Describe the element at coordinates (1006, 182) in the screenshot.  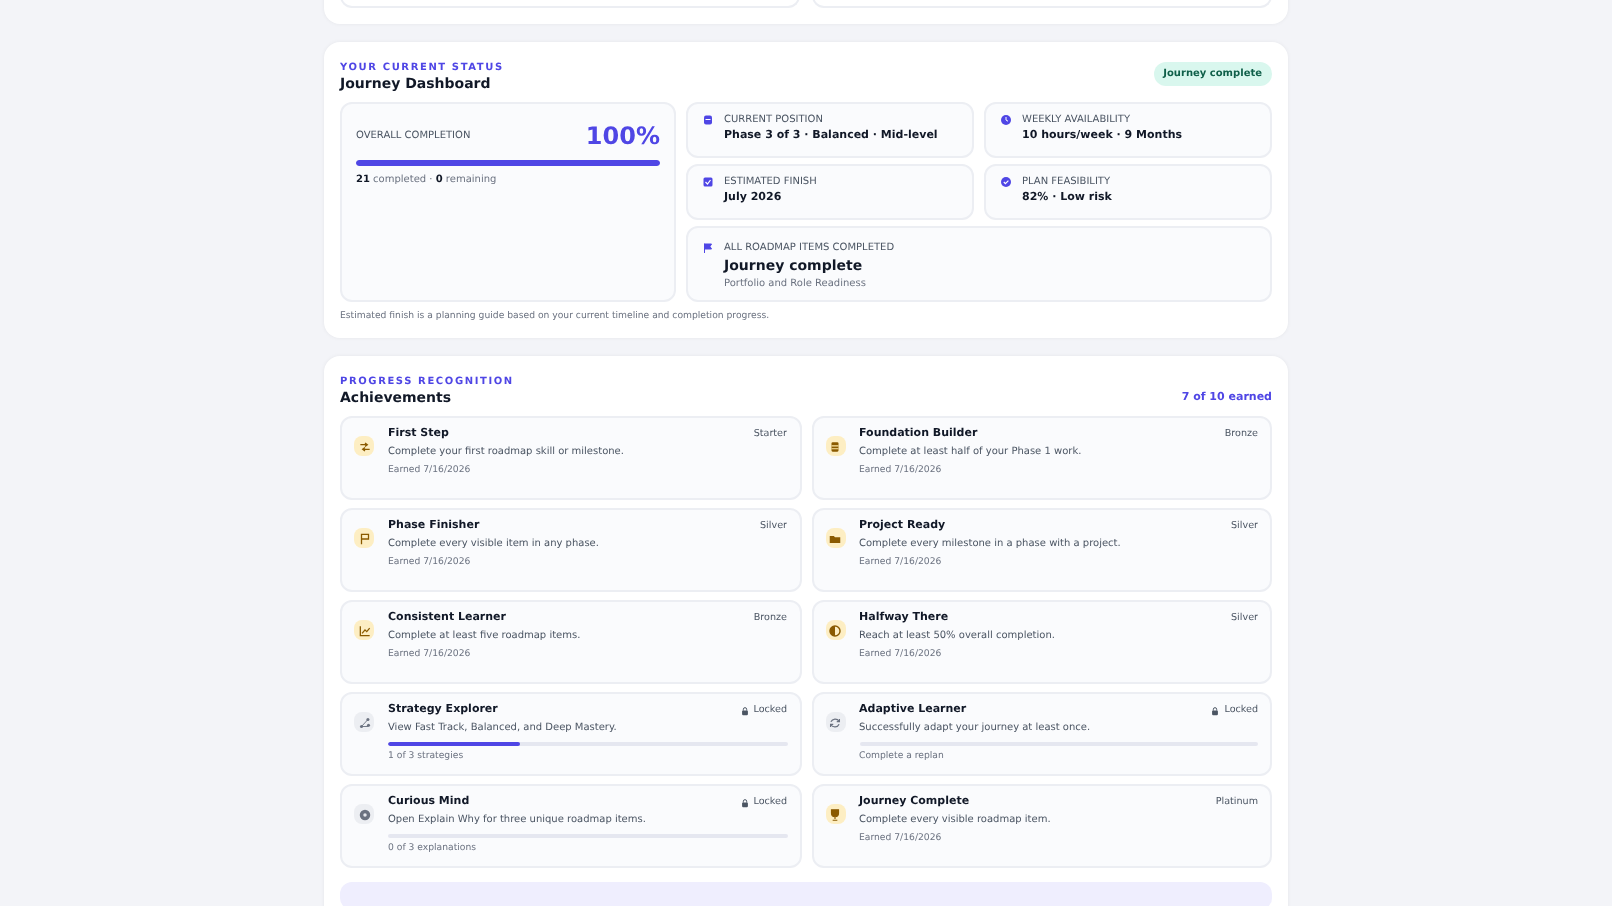
I see `check-circle-icon` at that location.